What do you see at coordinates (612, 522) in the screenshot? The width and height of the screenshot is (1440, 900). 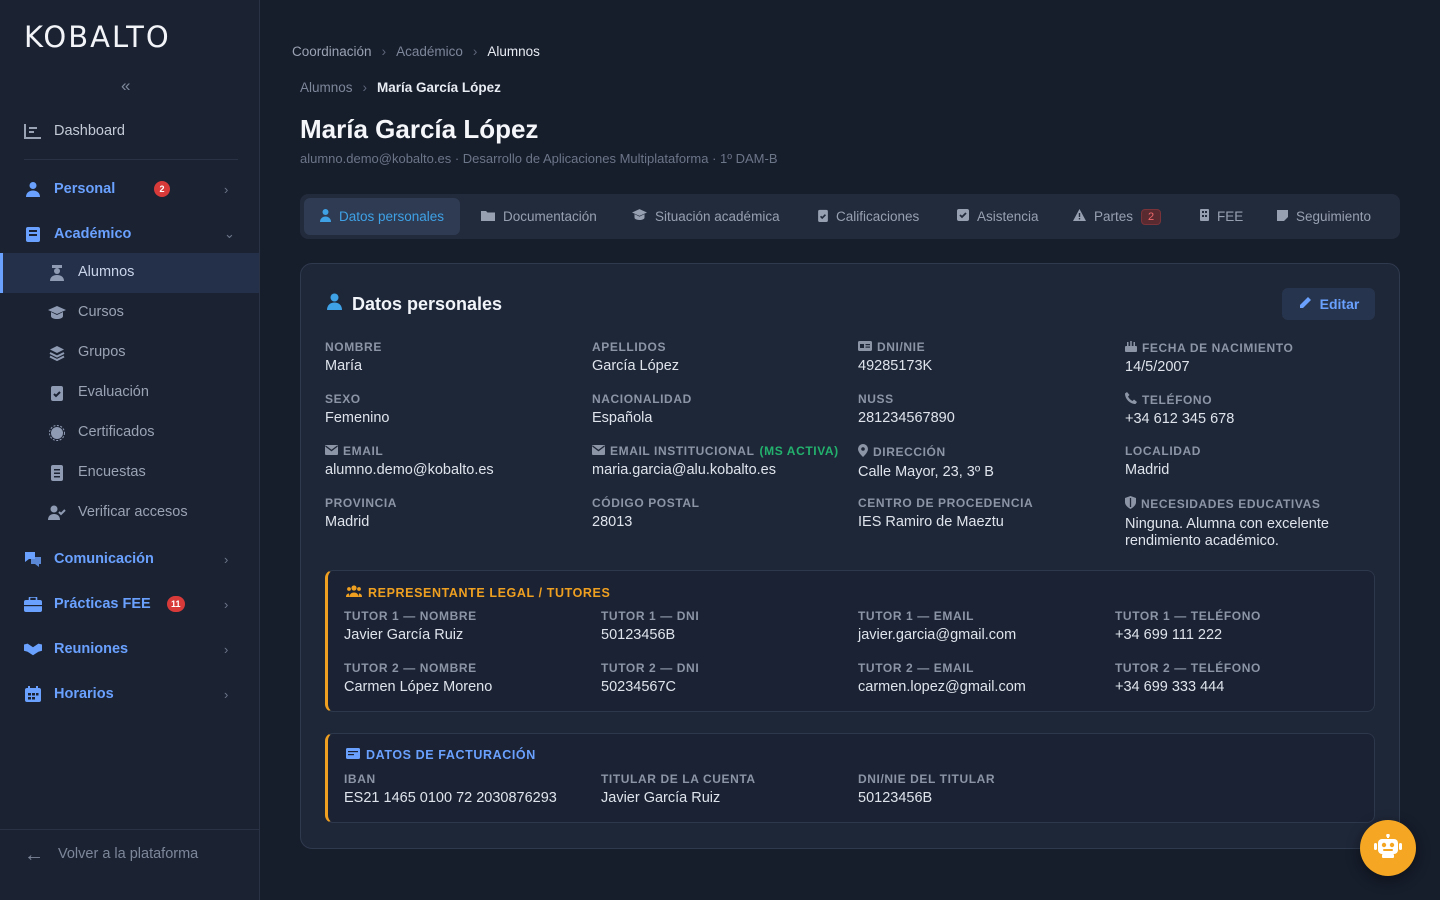 I see `field-value: 28013` at bounding box center [612, 522].